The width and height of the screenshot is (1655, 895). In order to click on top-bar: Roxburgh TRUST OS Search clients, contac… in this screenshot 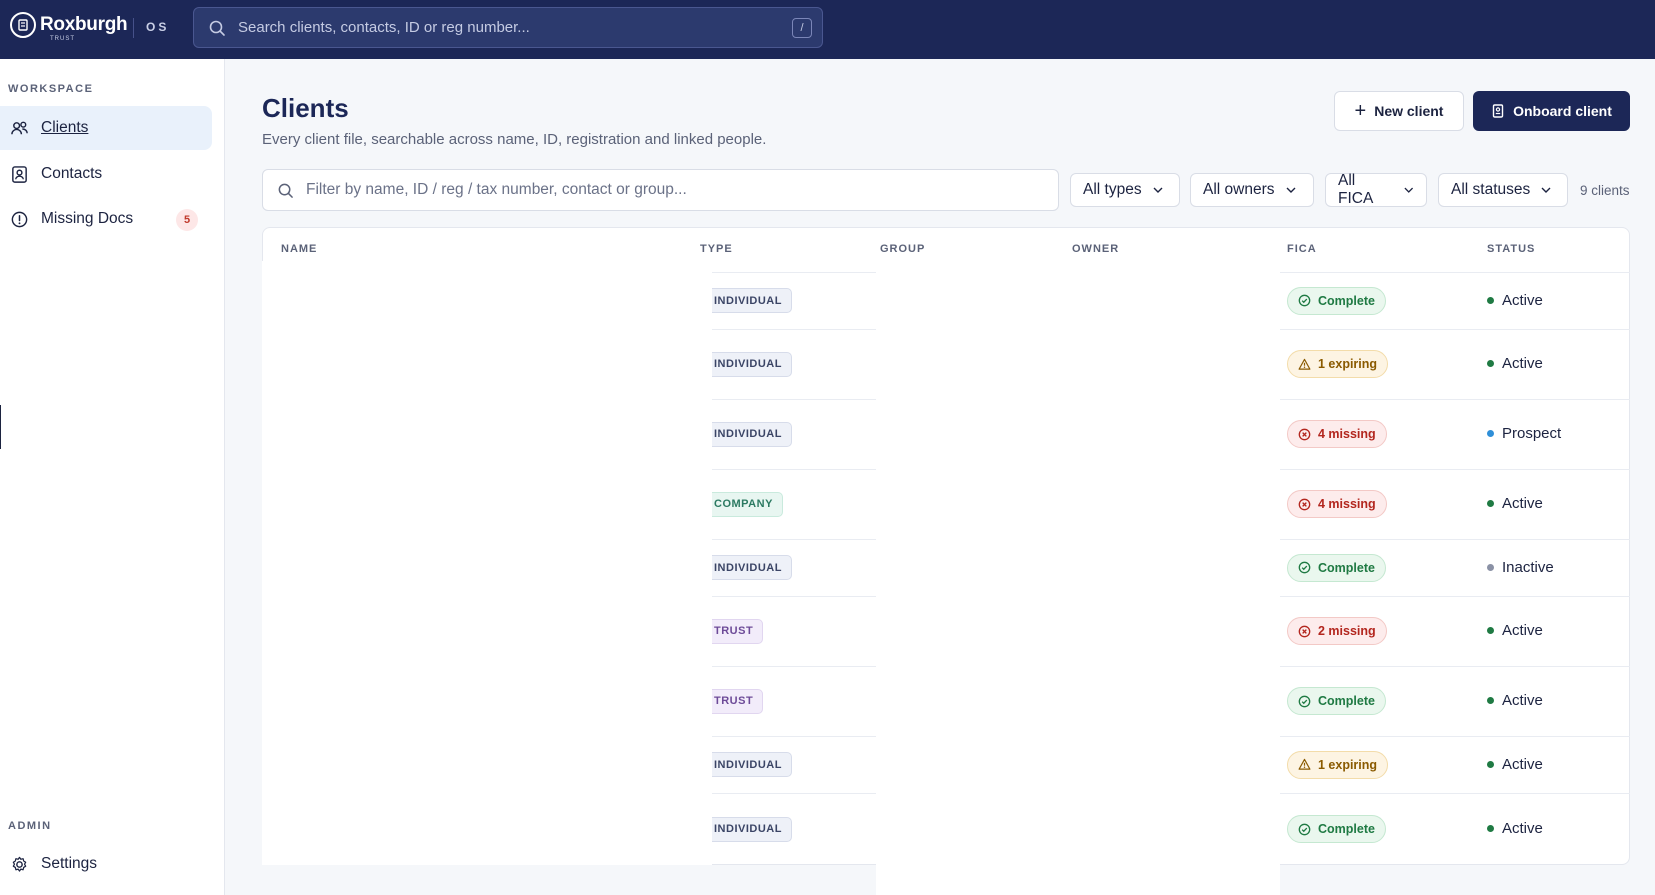, I will do `click(827, 29)`.